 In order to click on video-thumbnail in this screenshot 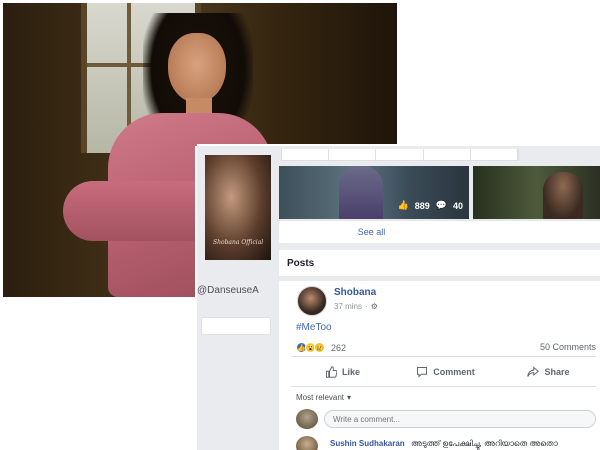, I will do `click(536, 192)`.